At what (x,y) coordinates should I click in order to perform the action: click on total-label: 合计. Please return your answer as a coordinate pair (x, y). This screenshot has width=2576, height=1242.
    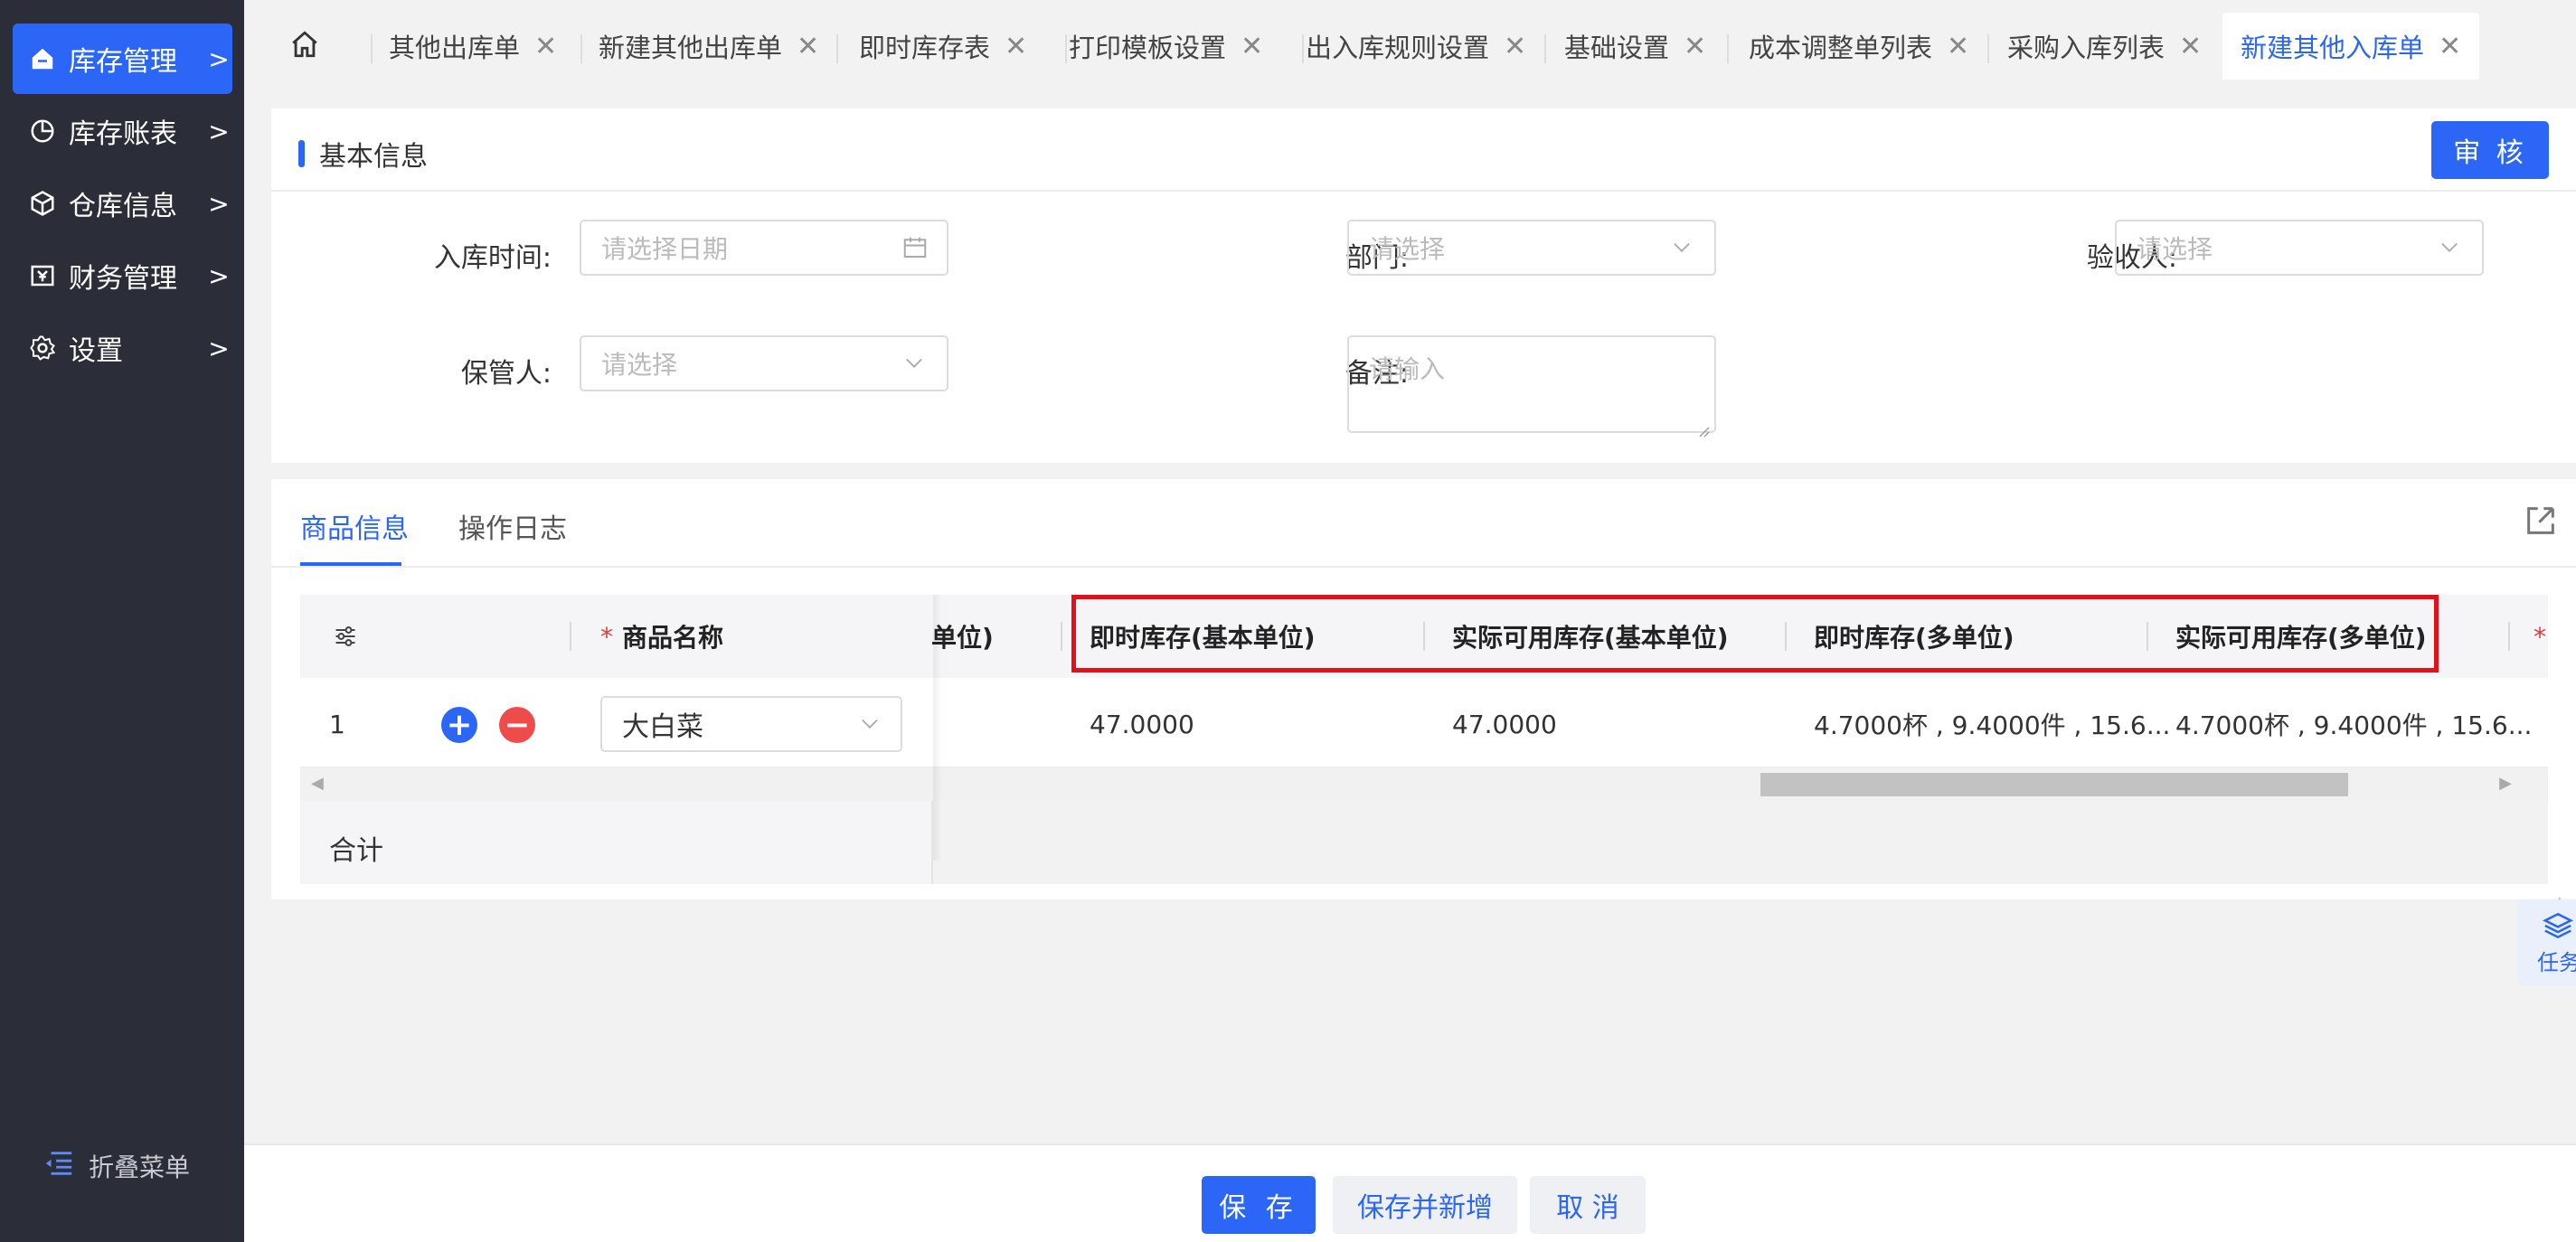
    Looking at the image, I should click on (356, 851).